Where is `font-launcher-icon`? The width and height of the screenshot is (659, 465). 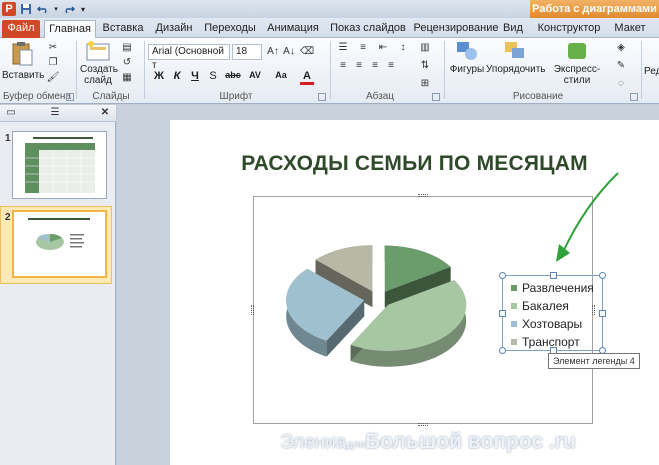 font-launcher-icon is located at coordinates (322, 97).